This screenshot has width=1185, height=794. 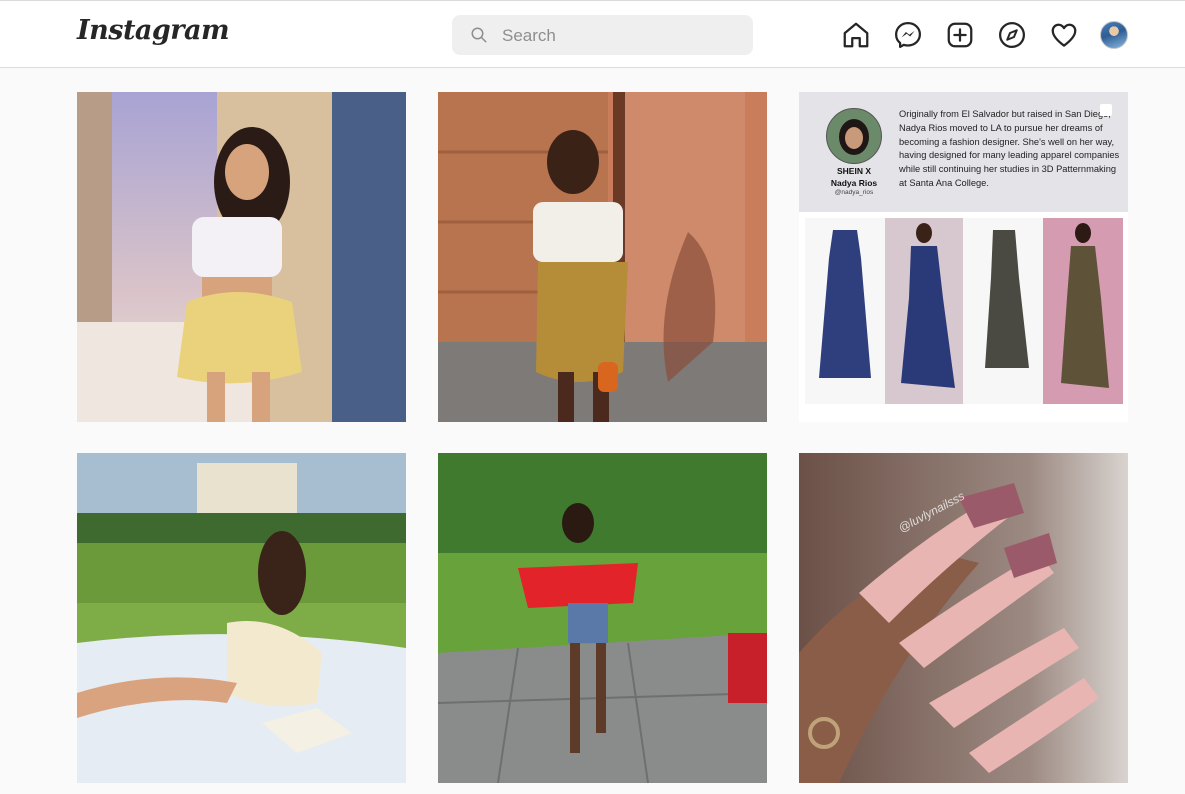 I want to click on design-lookbook-image, so click(x=964, y=311).